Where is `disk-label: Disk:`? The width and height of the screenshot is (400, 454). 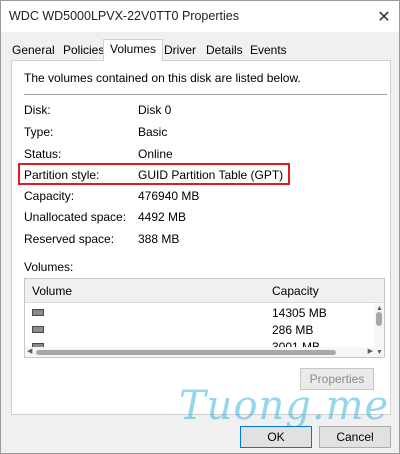 disk-label: Disk: is located at coordinates (37, 110).